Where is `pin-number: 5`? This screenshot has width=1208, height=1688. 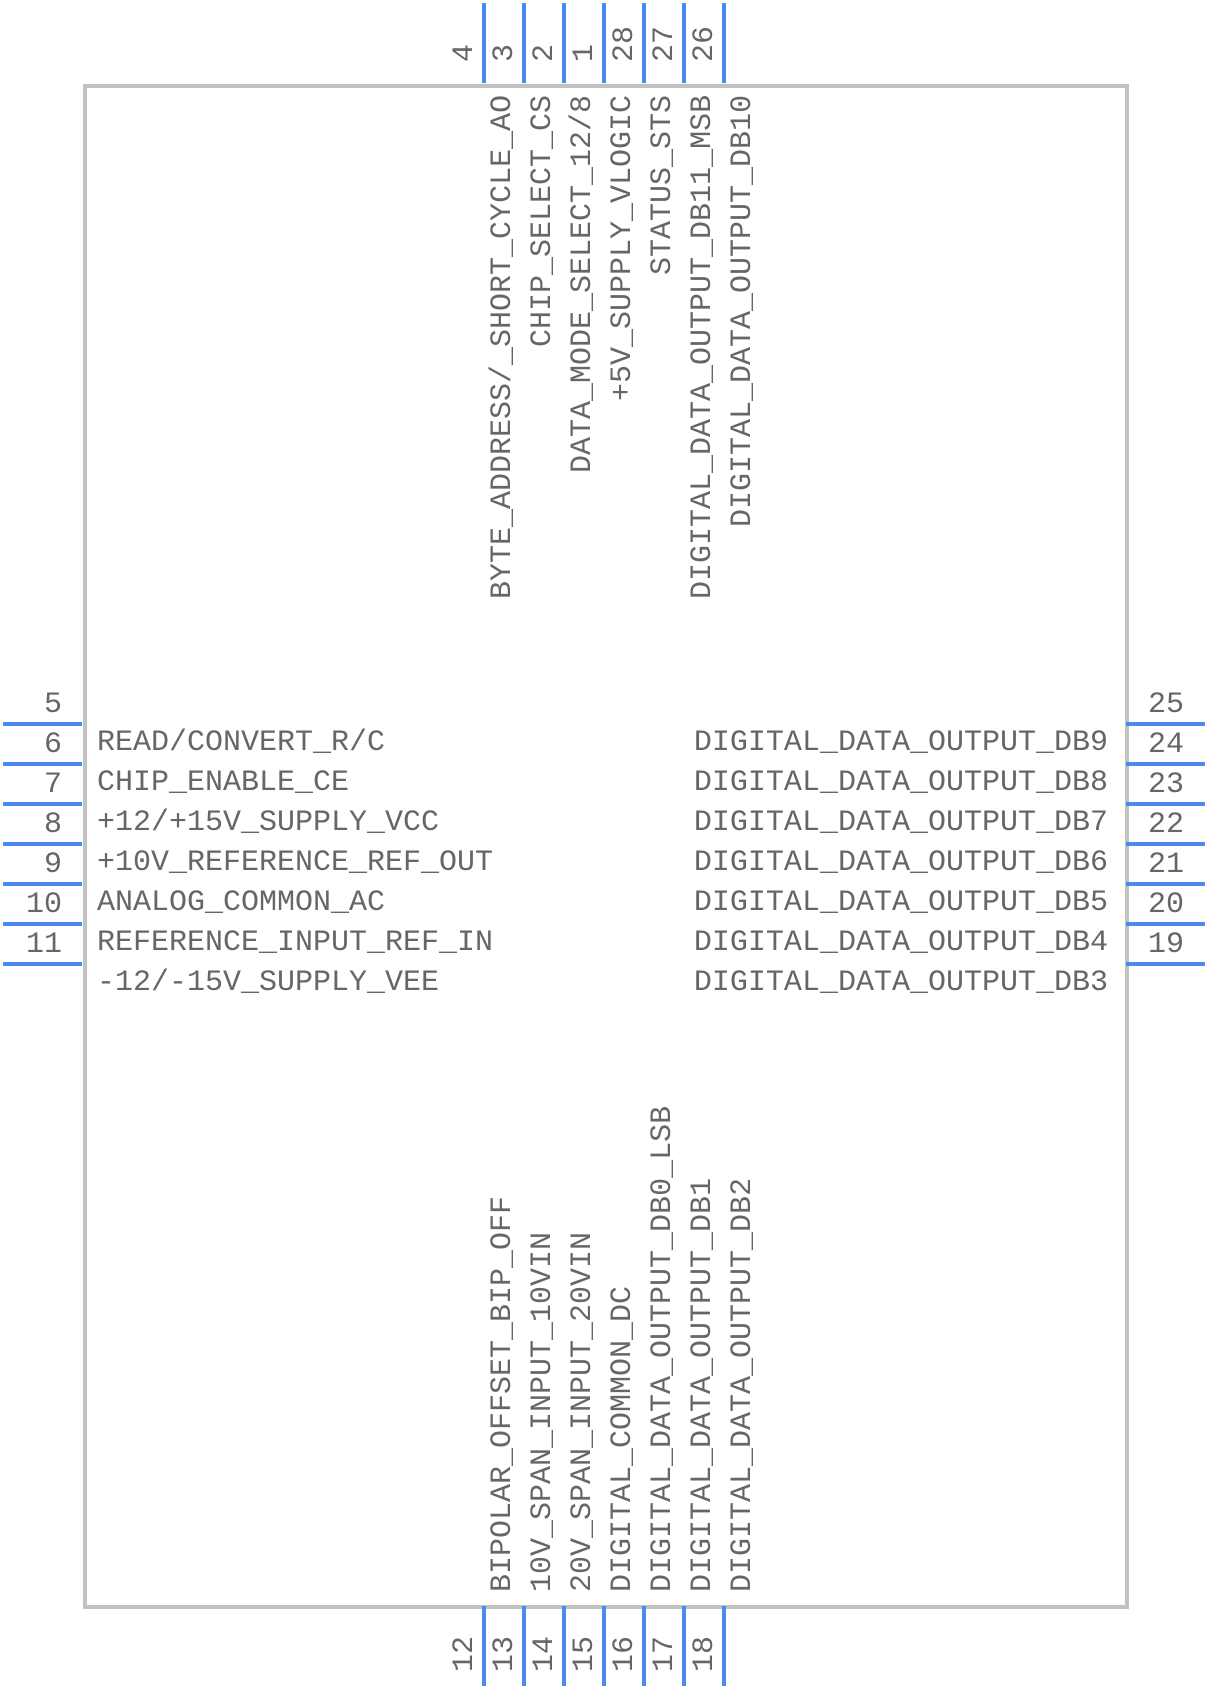
pin-number: 5 is located at coordinates (52, 705).